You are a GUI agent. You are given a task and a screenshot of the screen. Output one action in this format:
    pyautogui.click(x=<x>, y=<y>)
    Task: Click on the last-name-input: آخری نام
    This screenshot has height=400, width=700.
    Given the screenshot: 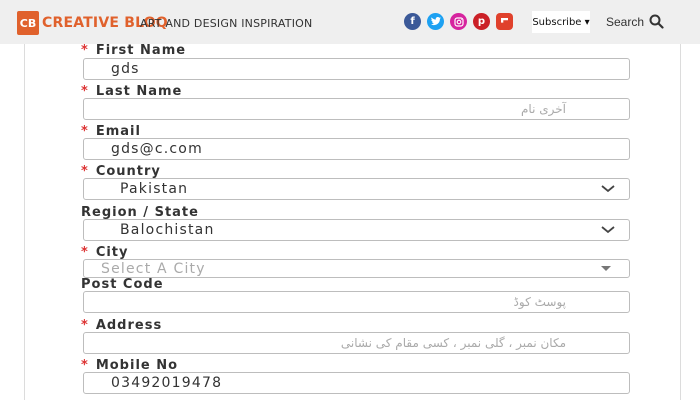 What is the action you would take?
    pyautogui.click(x=356, y=109)
    